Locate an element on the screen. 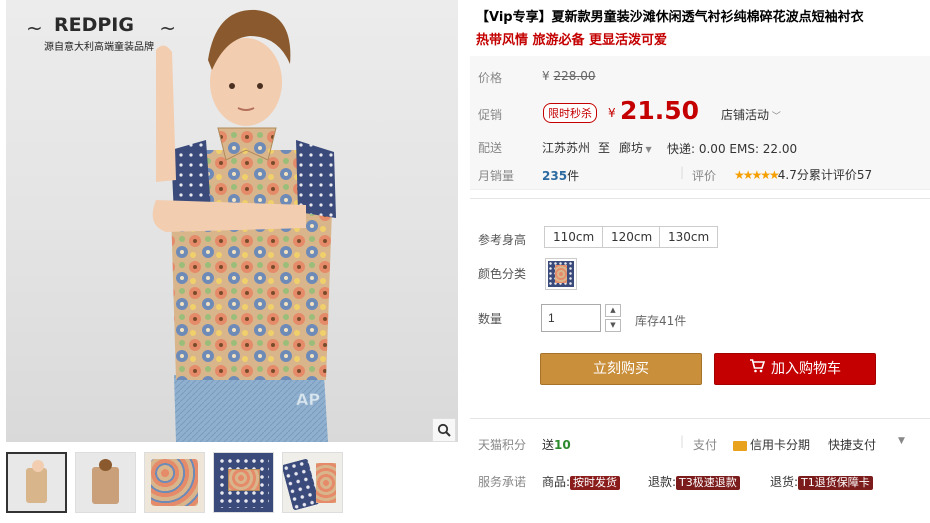 Image resolution: width=930 pixels, height=523 pixels. add-to-cart-button: 加入购物车 is located at coordinates (795, 369).